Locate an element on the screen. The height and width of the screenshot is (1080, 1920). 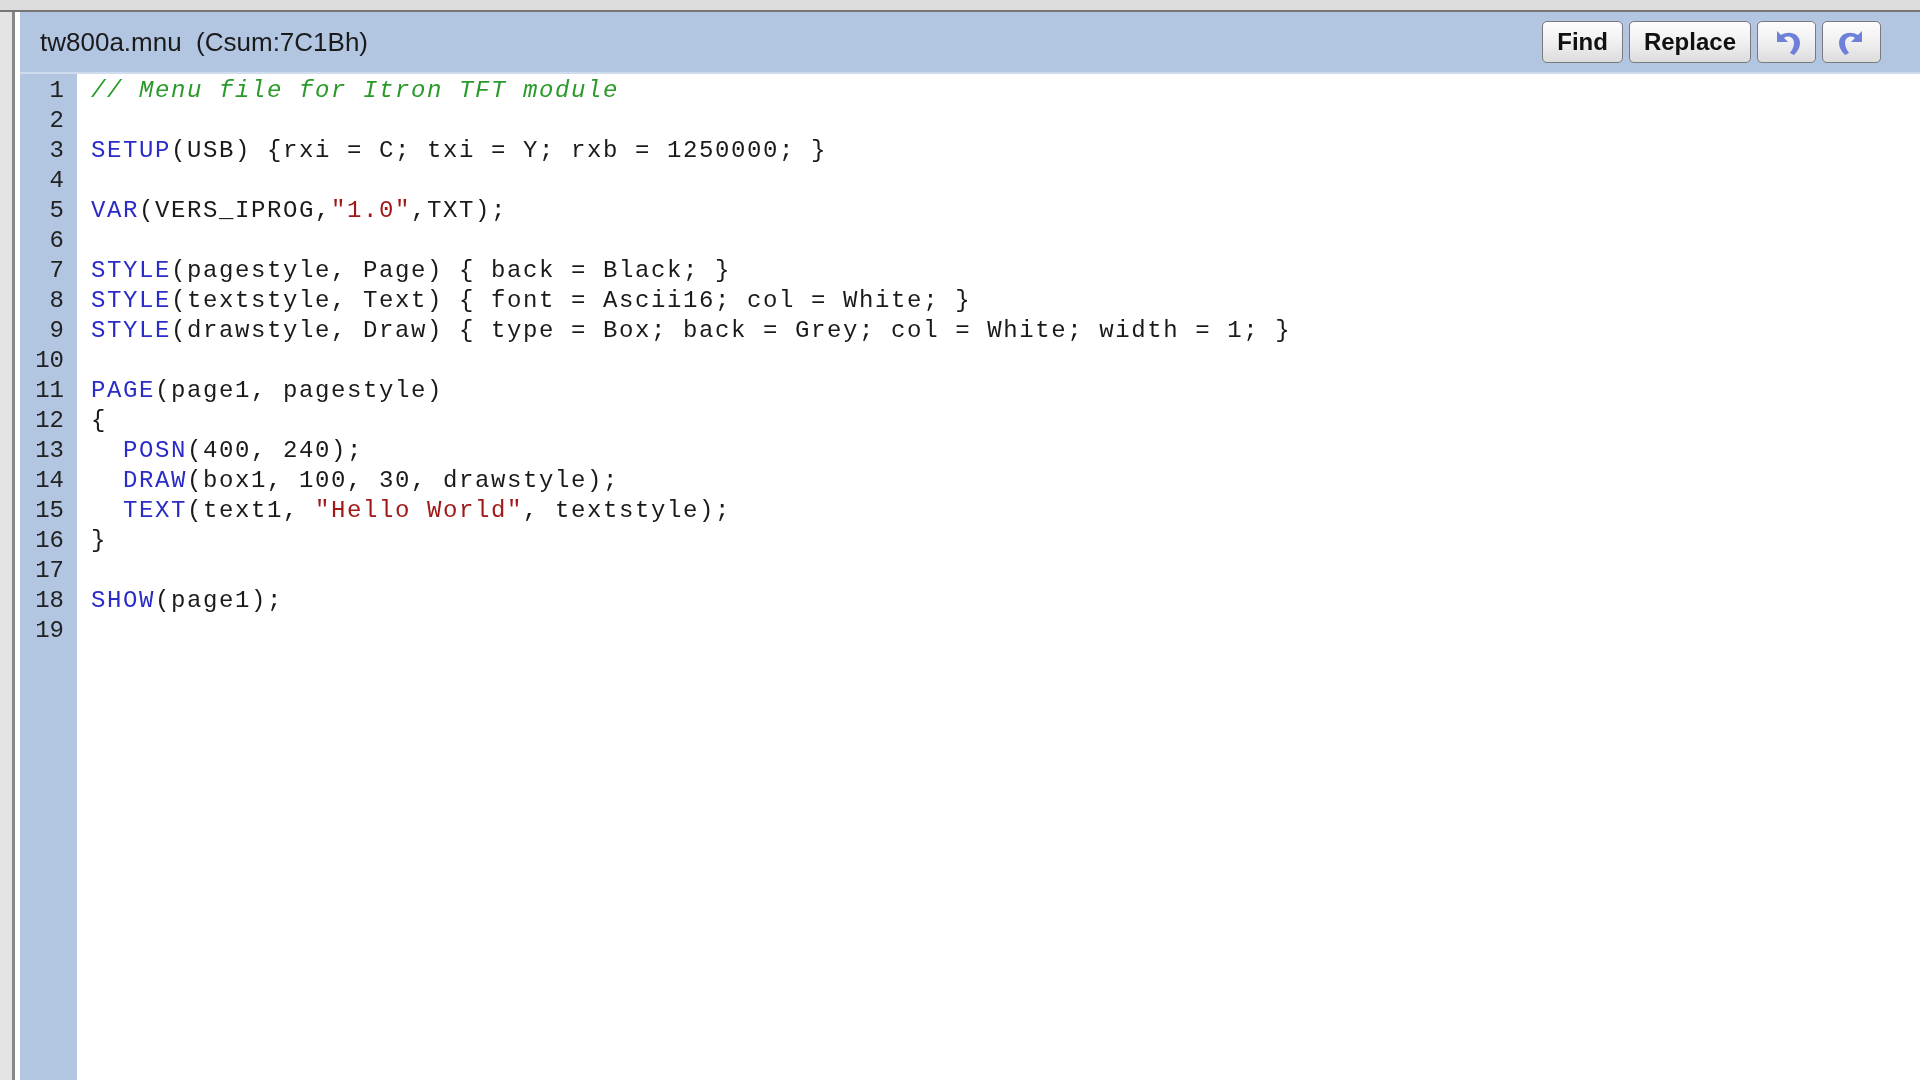
code-line: STYLE(textstyle, Text) { font = Ascii16; col = White; } is located at coordinates (531, 301).